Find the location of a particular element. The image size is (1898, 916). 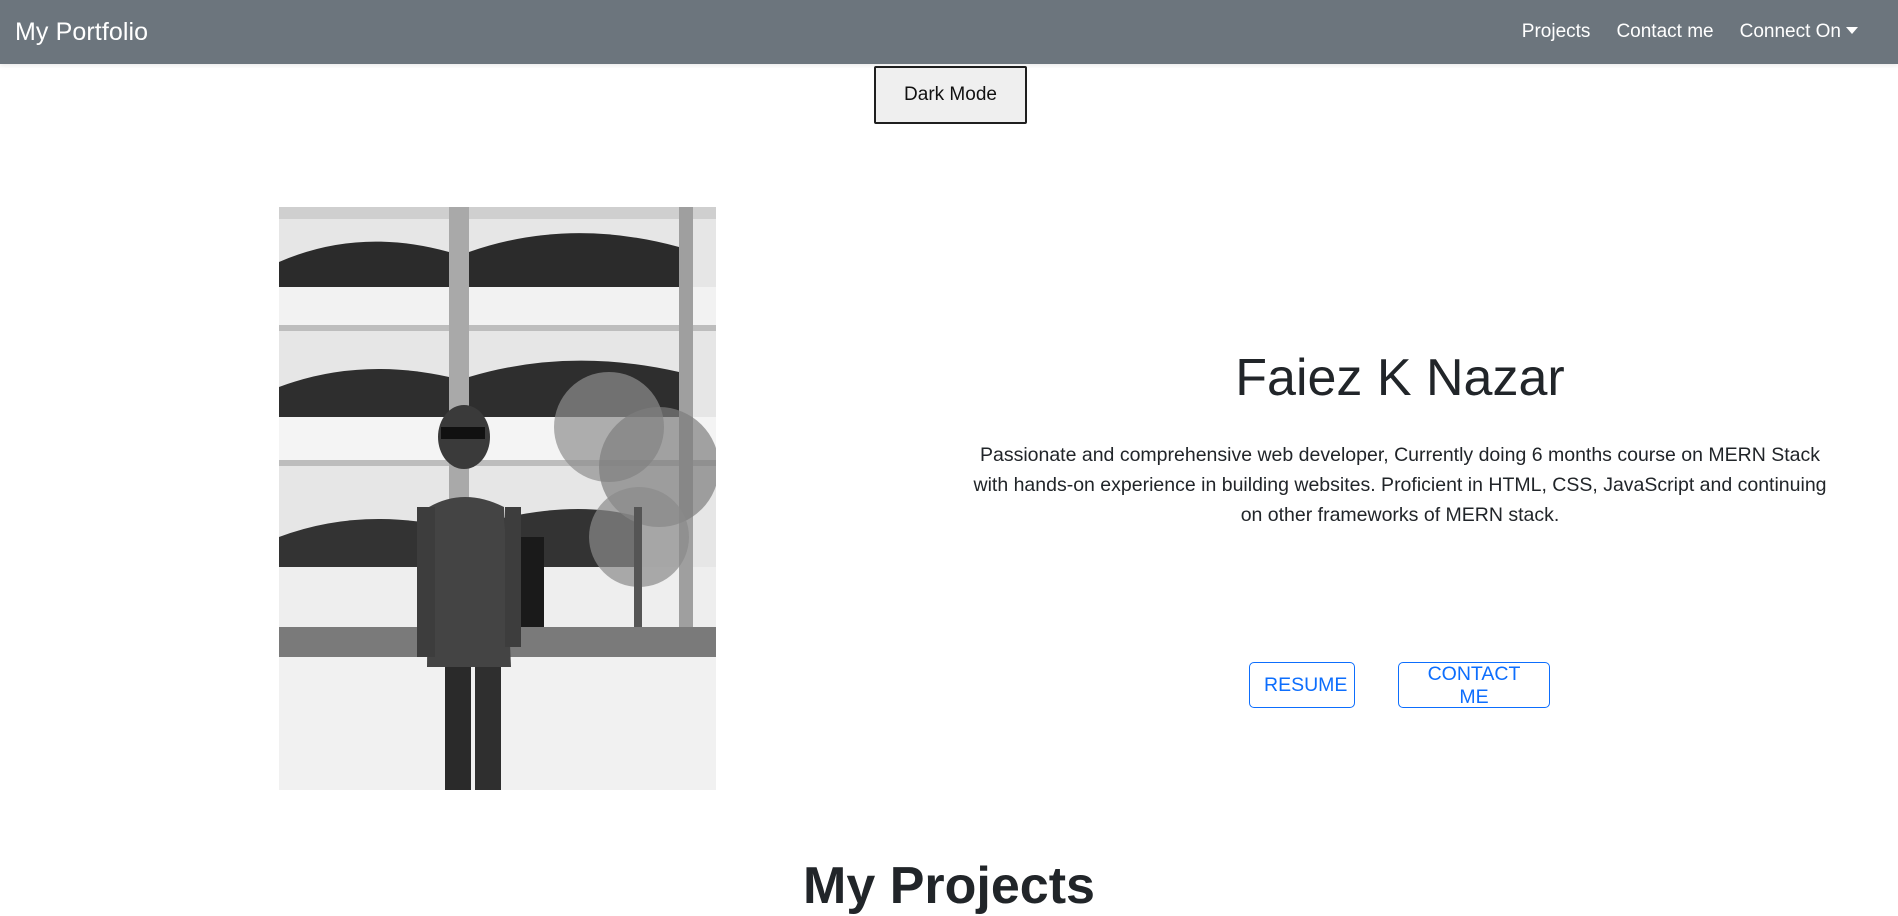

nav-dropdown-label: Connect On is located at coordinates (1790, 31).